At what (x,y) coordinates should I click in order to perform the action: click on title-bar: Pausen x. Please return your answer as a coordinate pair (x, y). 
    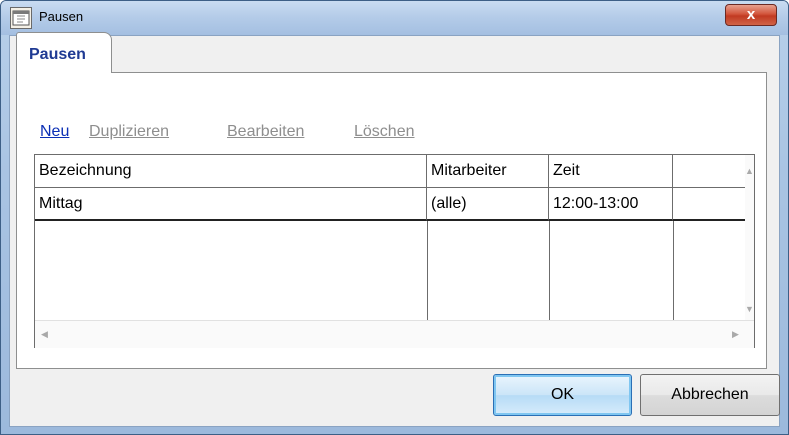
    Looking at the image, I should click on (394, 18).